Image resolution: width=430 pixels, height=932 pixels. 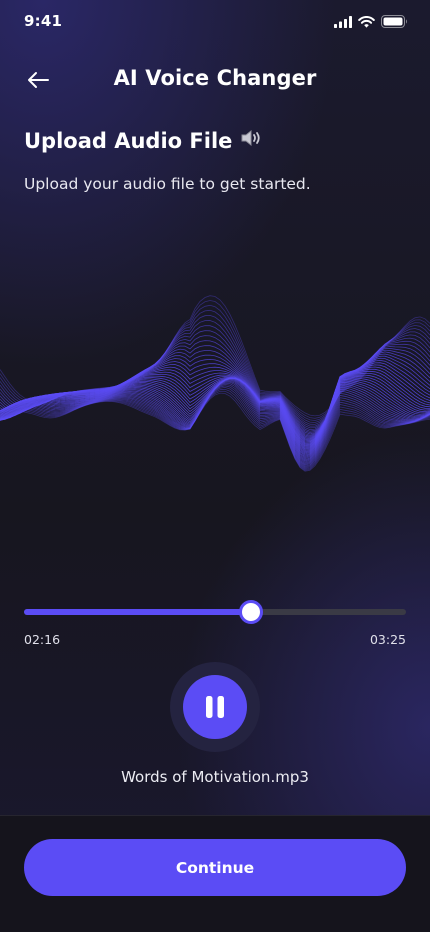 I want to click on section-title: Upload Audio File, so click(x=144, y=140).